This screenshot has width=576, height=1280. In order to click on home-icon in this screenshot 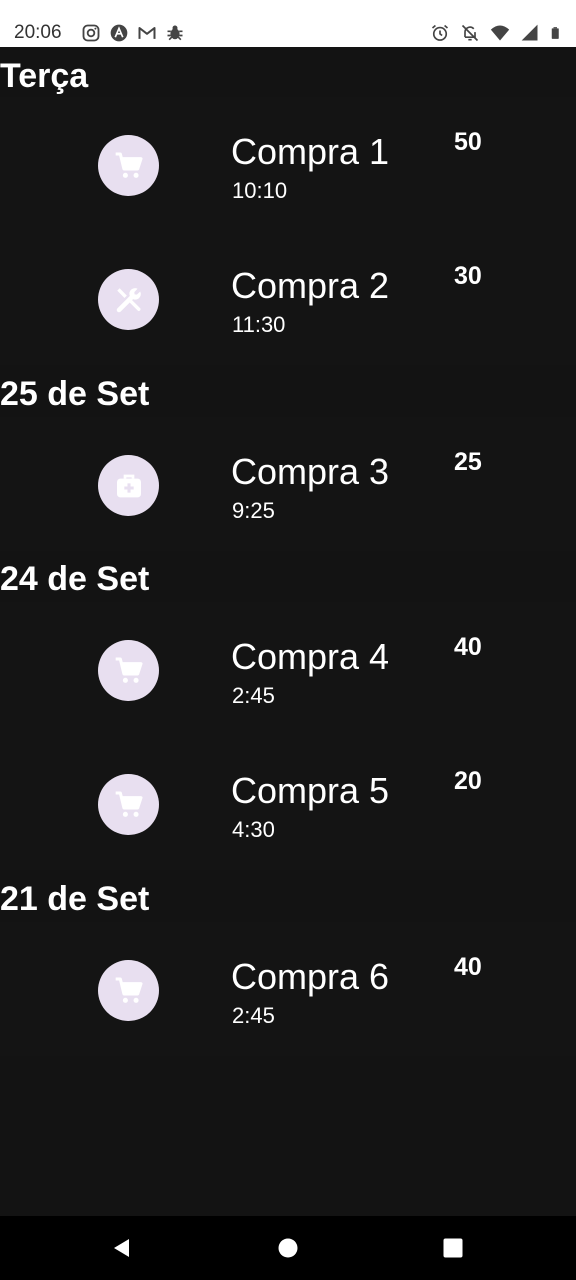, I will do `click(288, 1248)`.